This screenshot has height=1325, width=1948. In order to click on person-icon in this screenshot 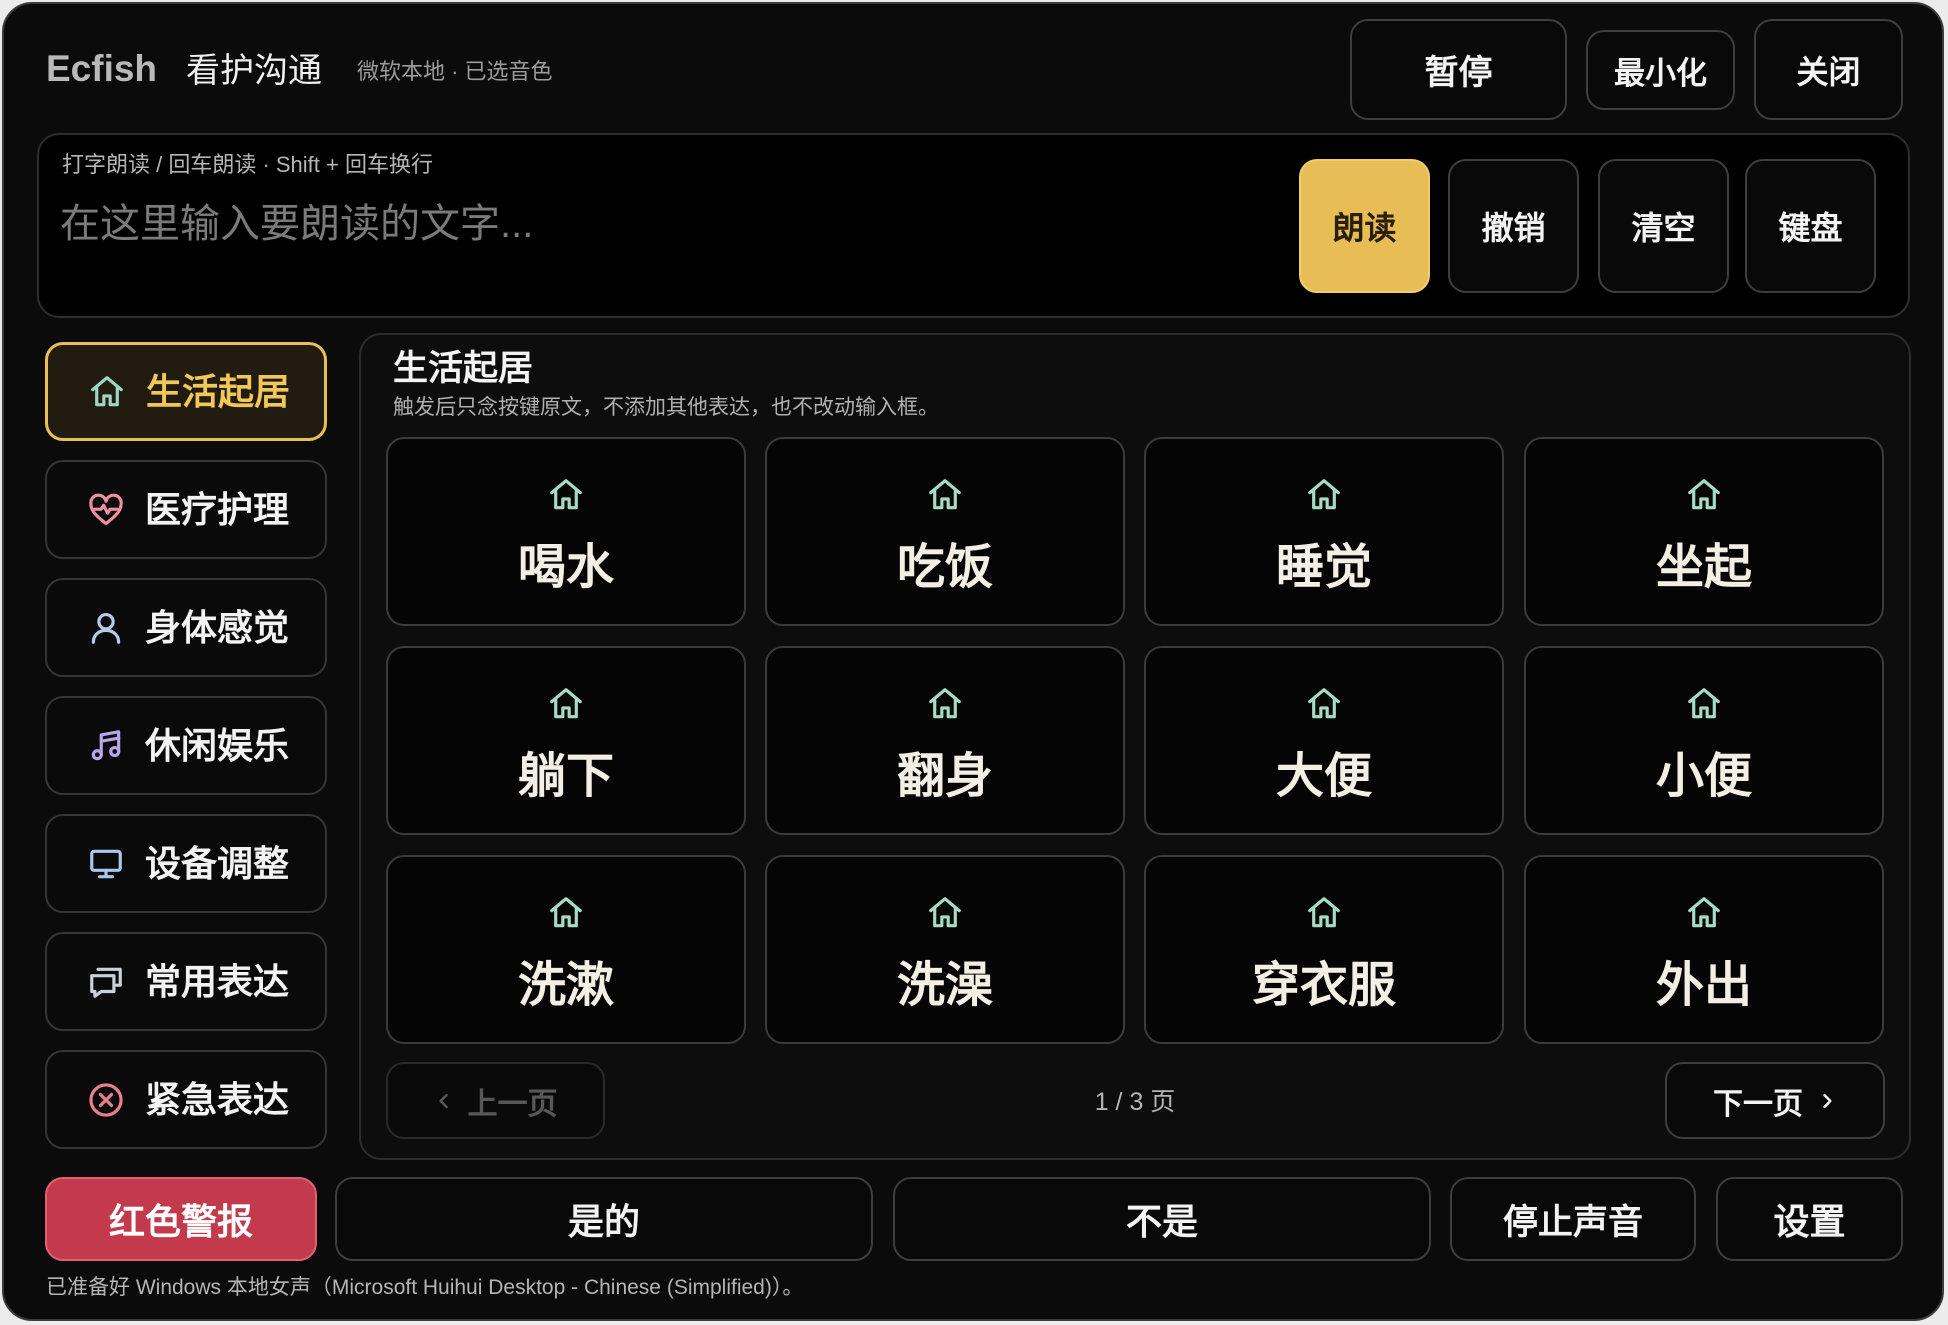, I will do `click(106, 628)`.